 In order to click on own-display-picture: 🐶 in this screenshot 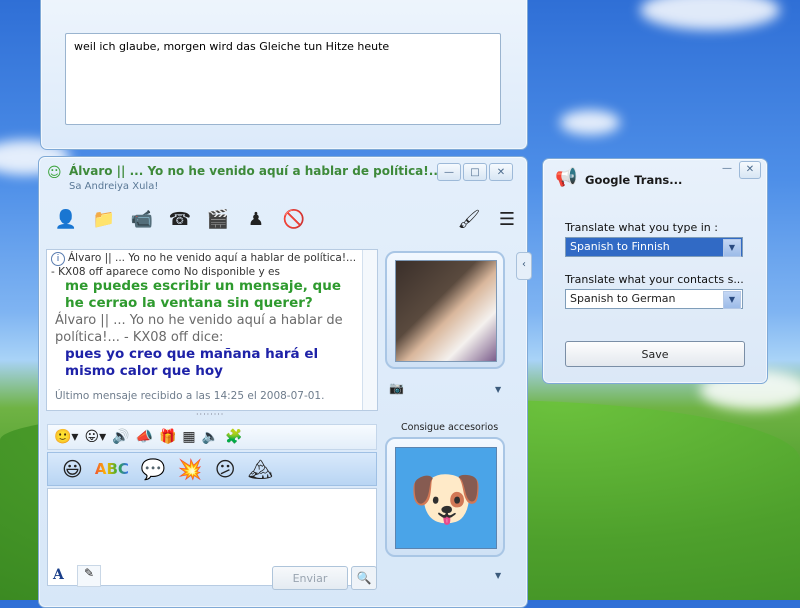, I will do `click(445, 497)`.